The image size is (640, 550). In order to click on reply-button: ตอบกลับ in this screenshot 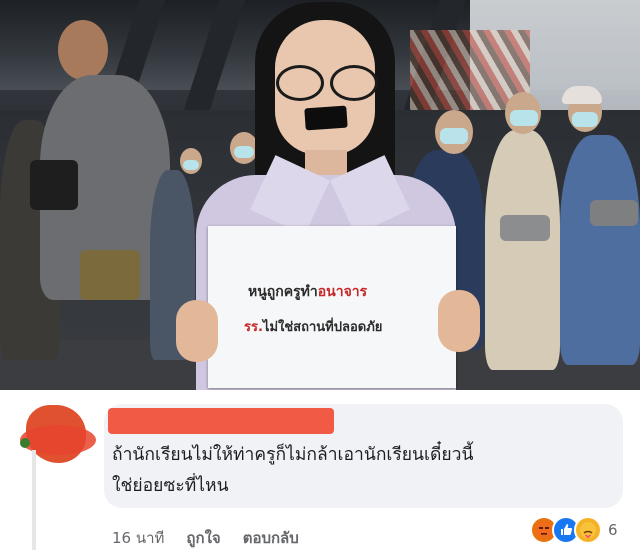, I will do `click(271, 538)`.